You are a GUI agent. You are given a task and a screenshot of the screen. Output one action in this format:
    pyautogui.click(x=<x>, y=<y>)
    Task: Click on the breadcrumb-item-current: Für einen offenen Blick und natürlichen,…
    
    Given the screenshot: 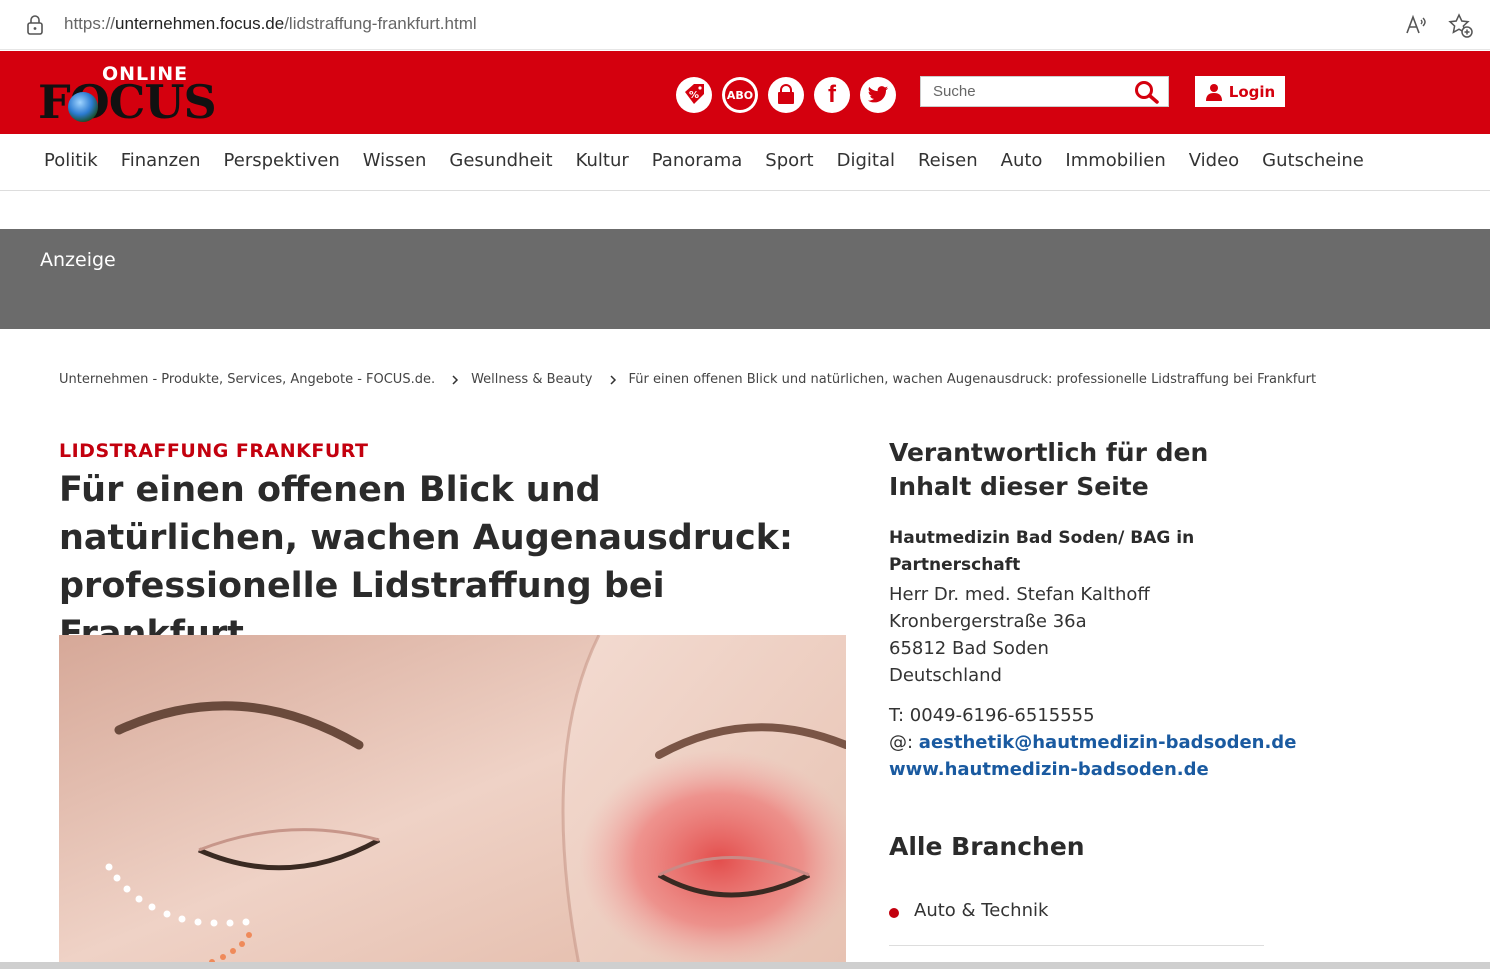 What is the action you would take?
    pyautogui.click(x=972, y=379)
    